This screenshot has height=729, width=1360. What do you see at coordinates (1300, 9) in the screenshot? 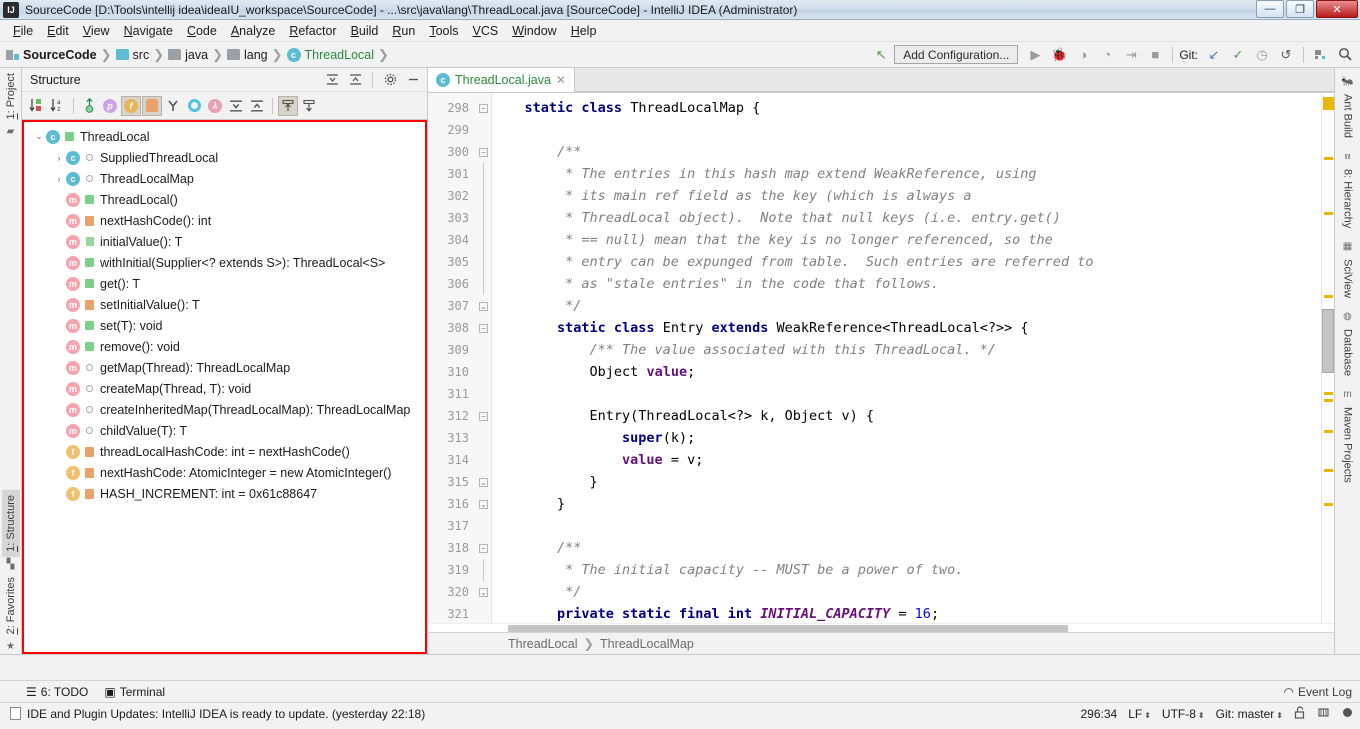
I see `maximize-button: ❐` at bounding box center [1300, 9].